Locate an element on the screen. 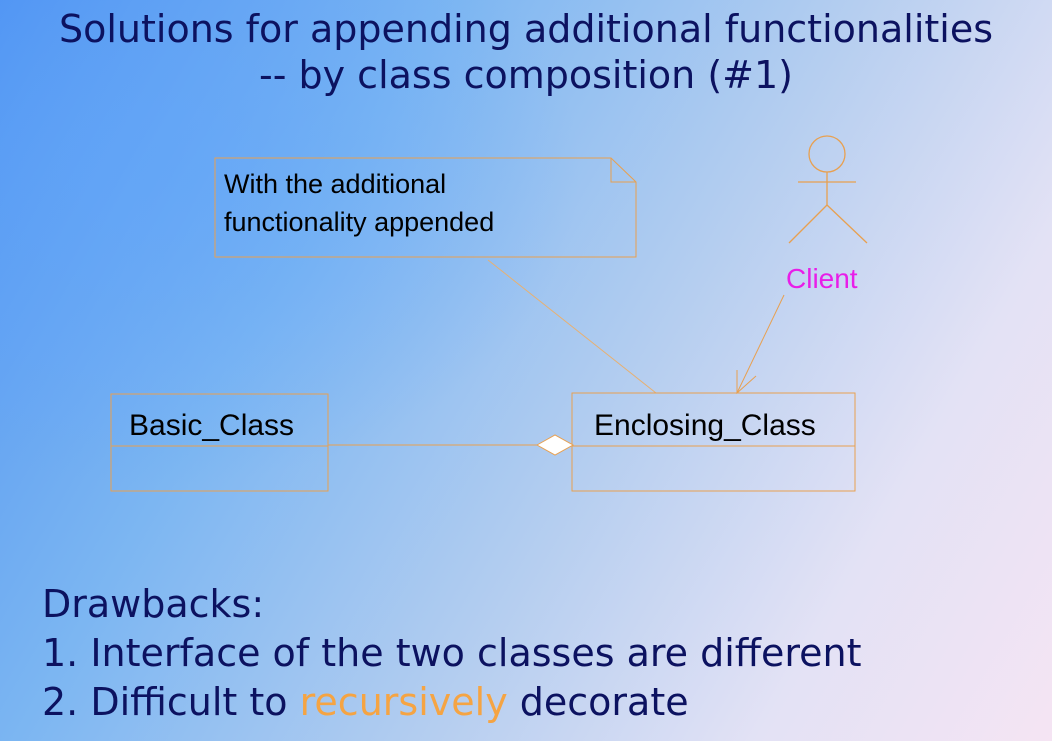 The height and width of the screenshot is (741, 1052). aggregation is located at coordinates (451, 445).